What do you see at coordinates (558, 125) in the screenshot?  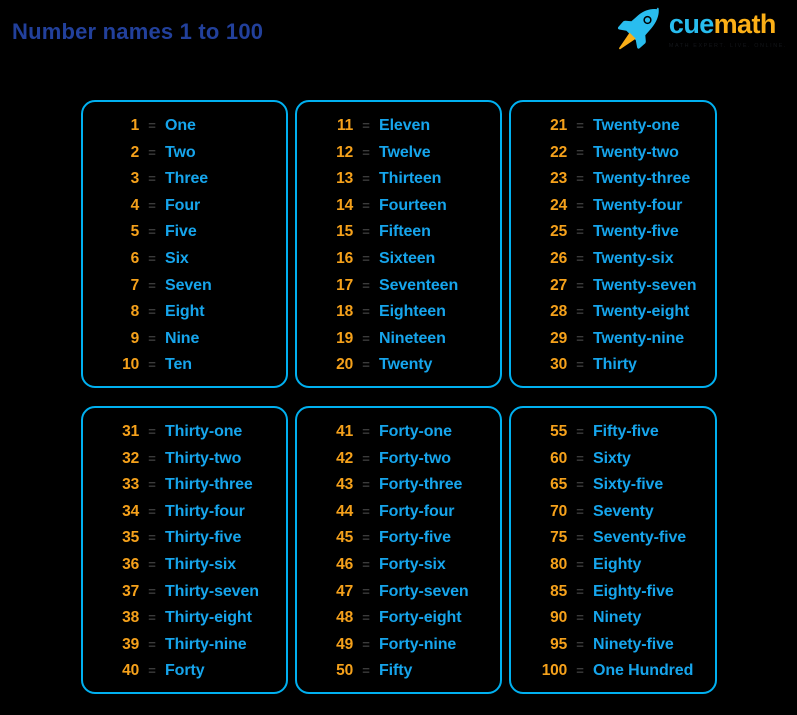 I see `row-number: 21` at bounding box center [558, 125].